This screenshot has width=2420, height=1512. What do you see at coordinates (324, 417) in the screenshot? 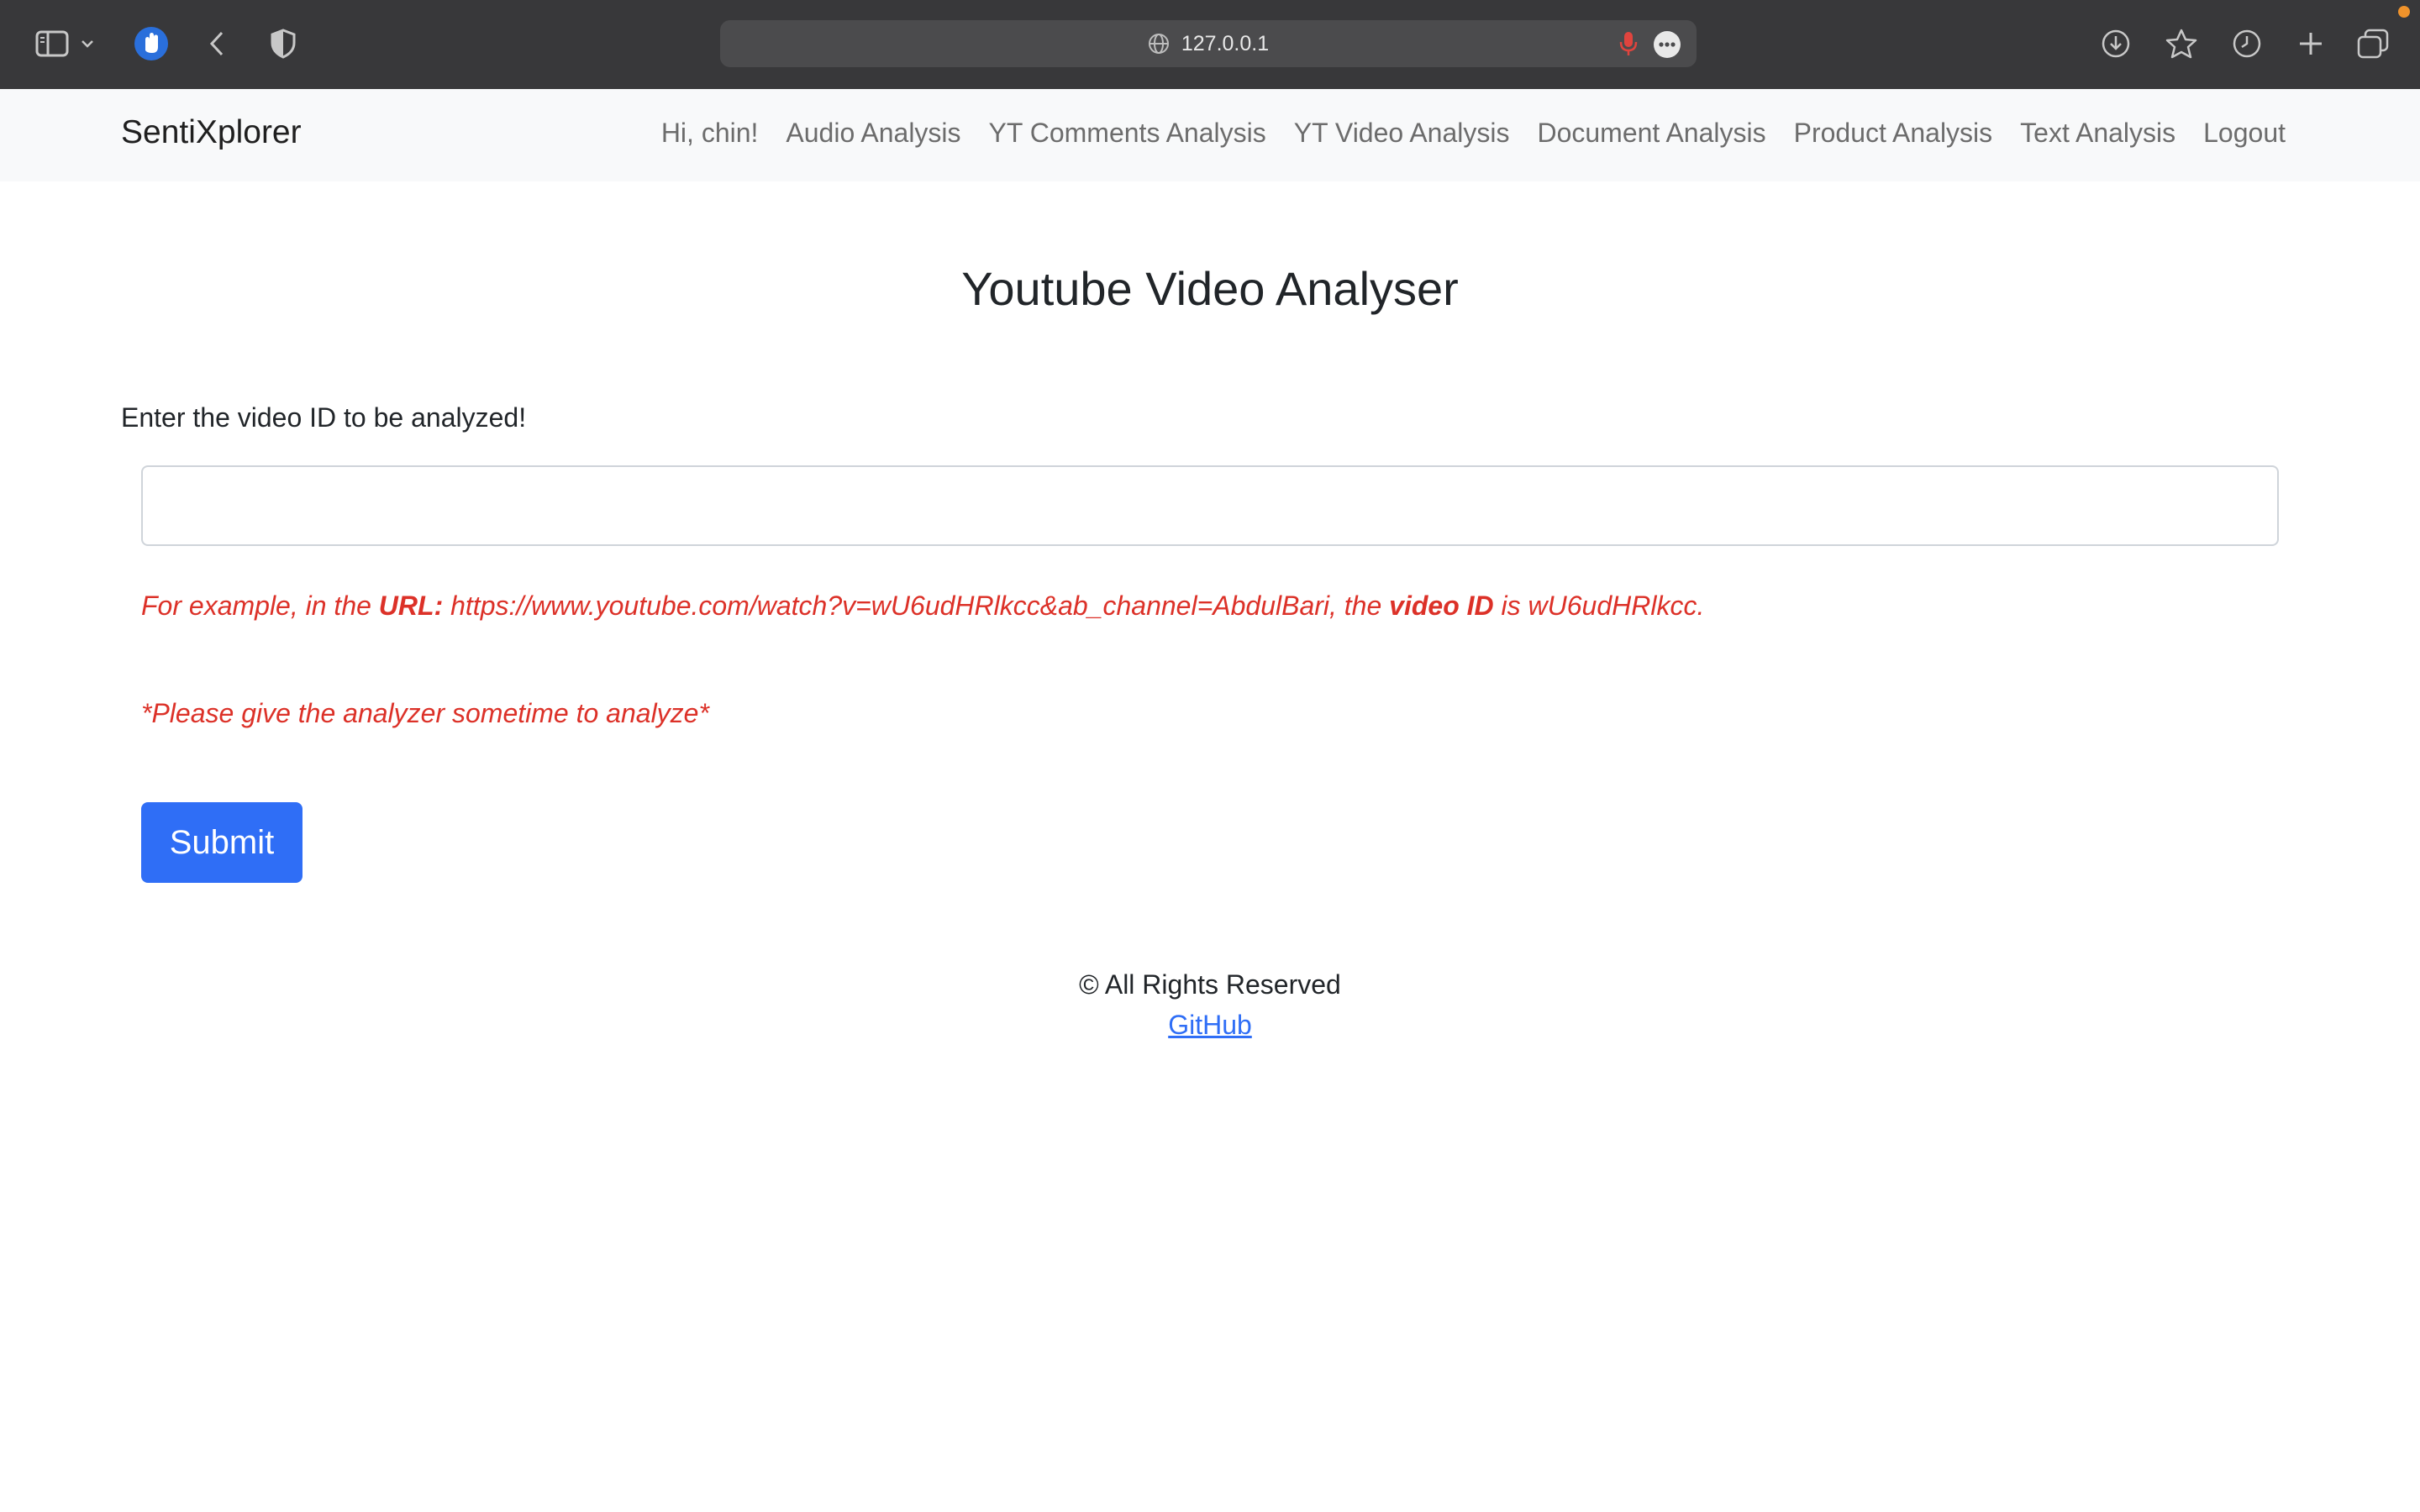
I see `video-id-label: Enter the video ID to be analyzed!` at bounding box center [324, 417].